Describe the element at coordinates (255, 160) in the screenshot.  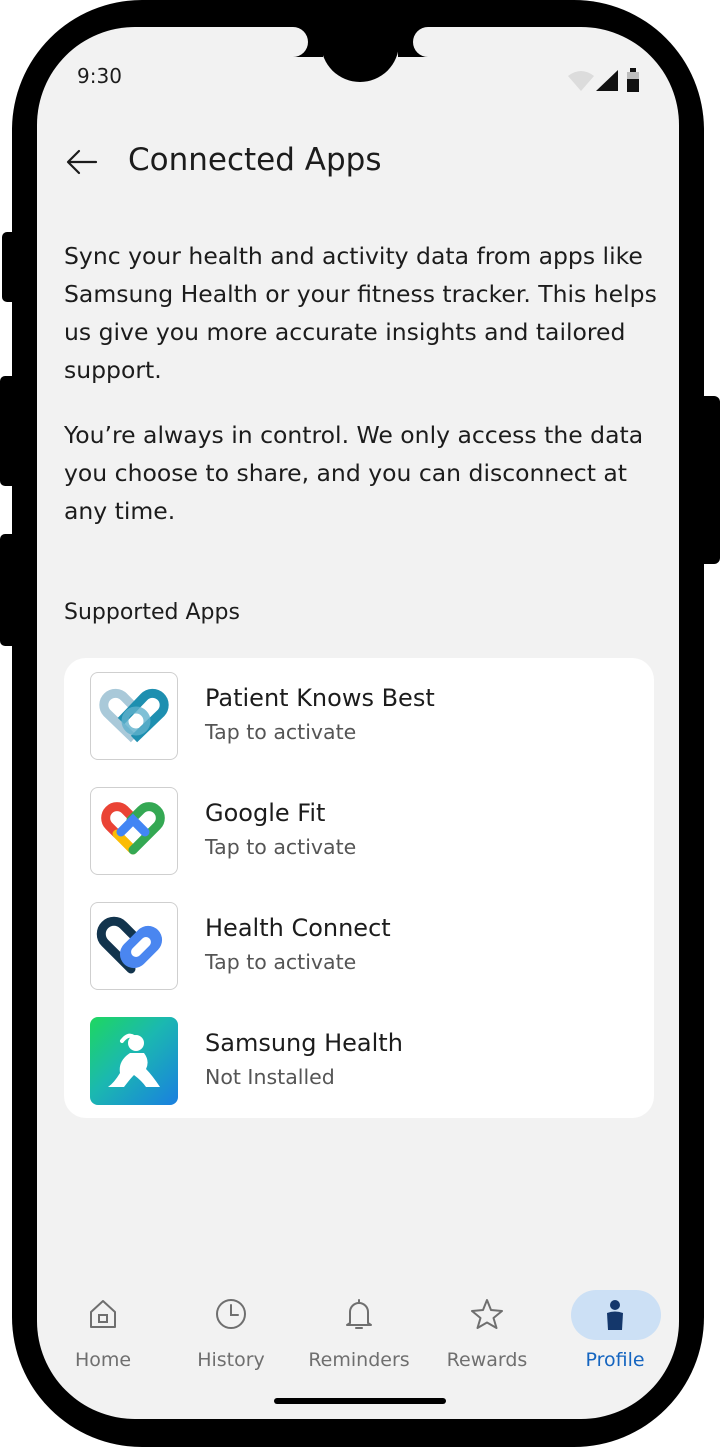
I see `page-title: Connected Apps` at that location.